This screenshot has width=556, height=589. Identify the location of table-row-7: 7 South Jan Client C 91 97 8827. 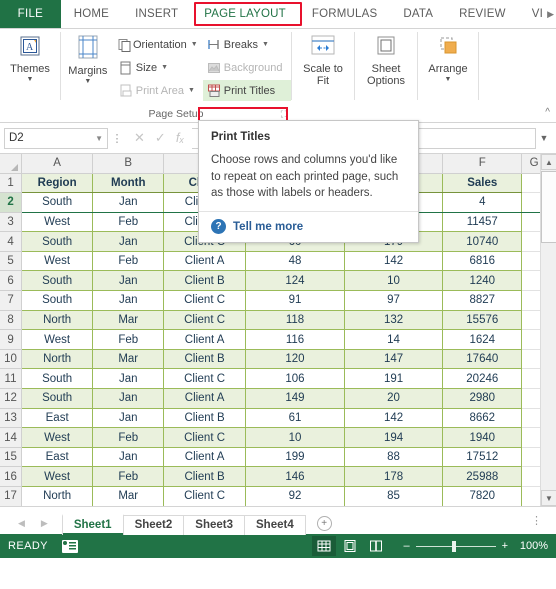
(278, 300).